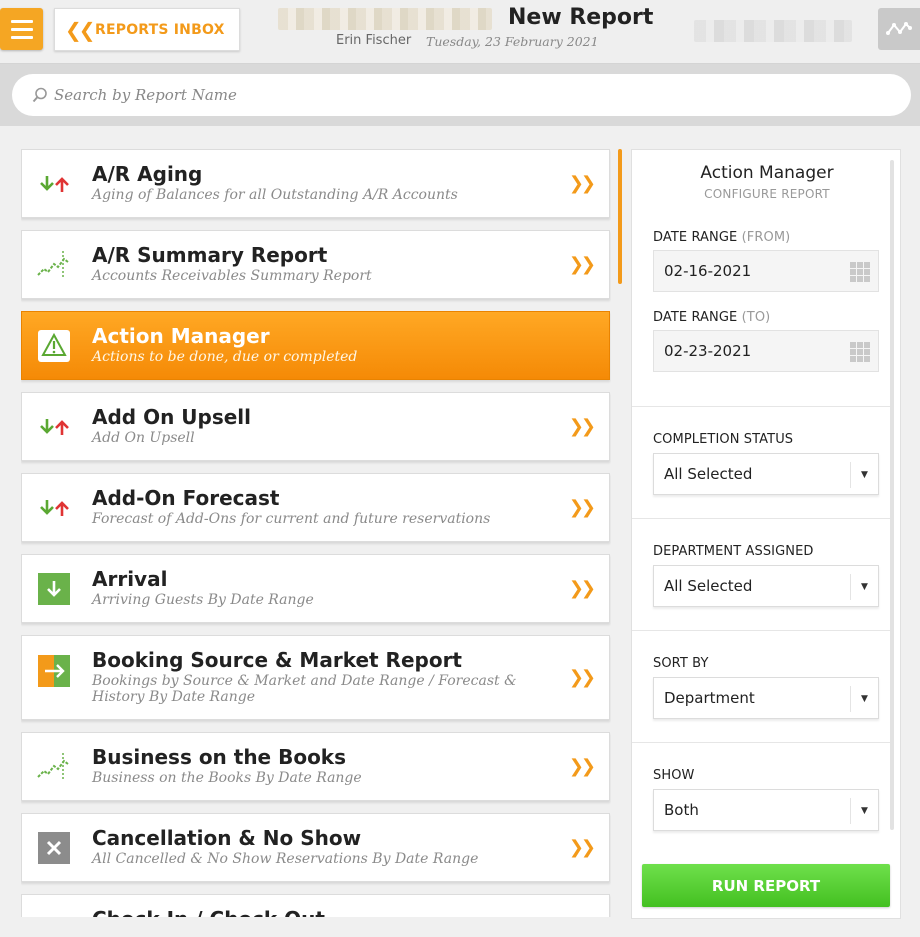  What do you see at coordinates (620, 216) in the screenshot?
I see `list-scrollbar` at bounding box center [620, 216].